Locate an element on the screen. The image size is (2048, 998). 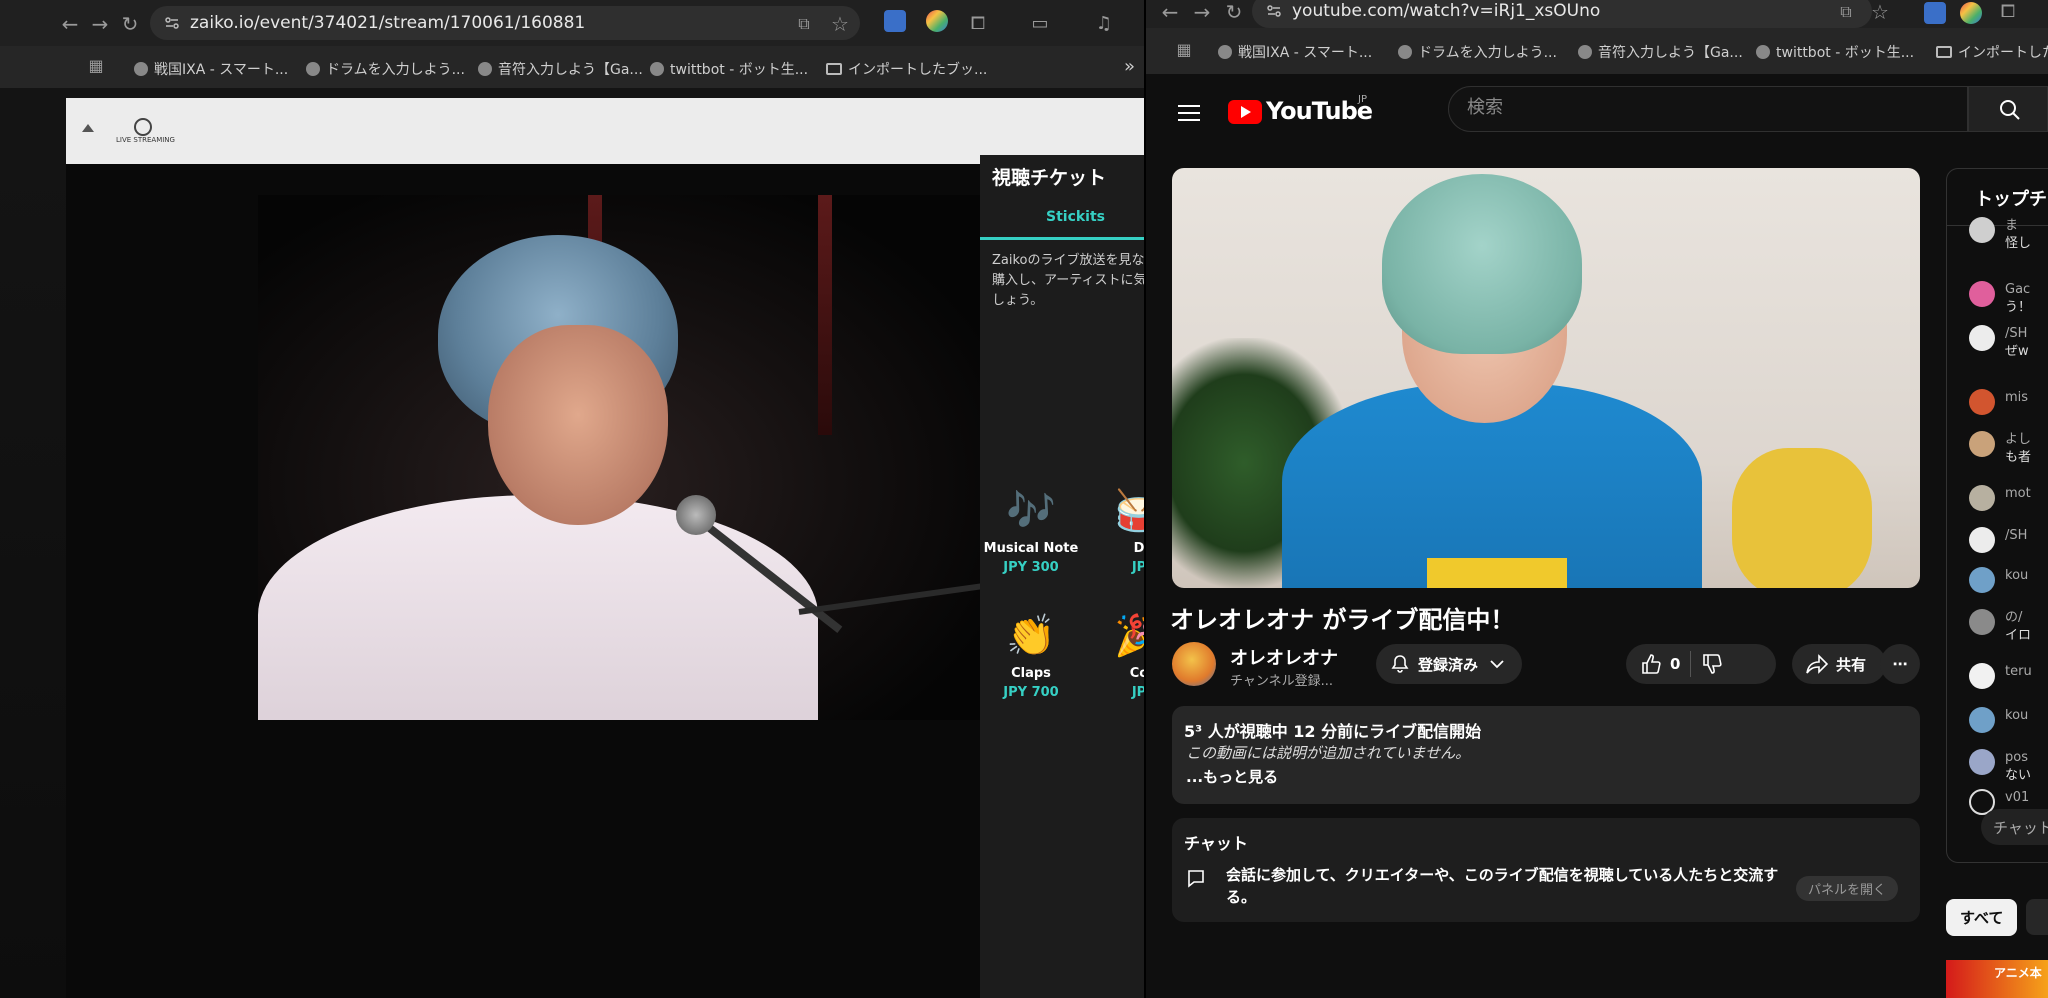
chat-author: pos is located at coordinates (2016, 757).